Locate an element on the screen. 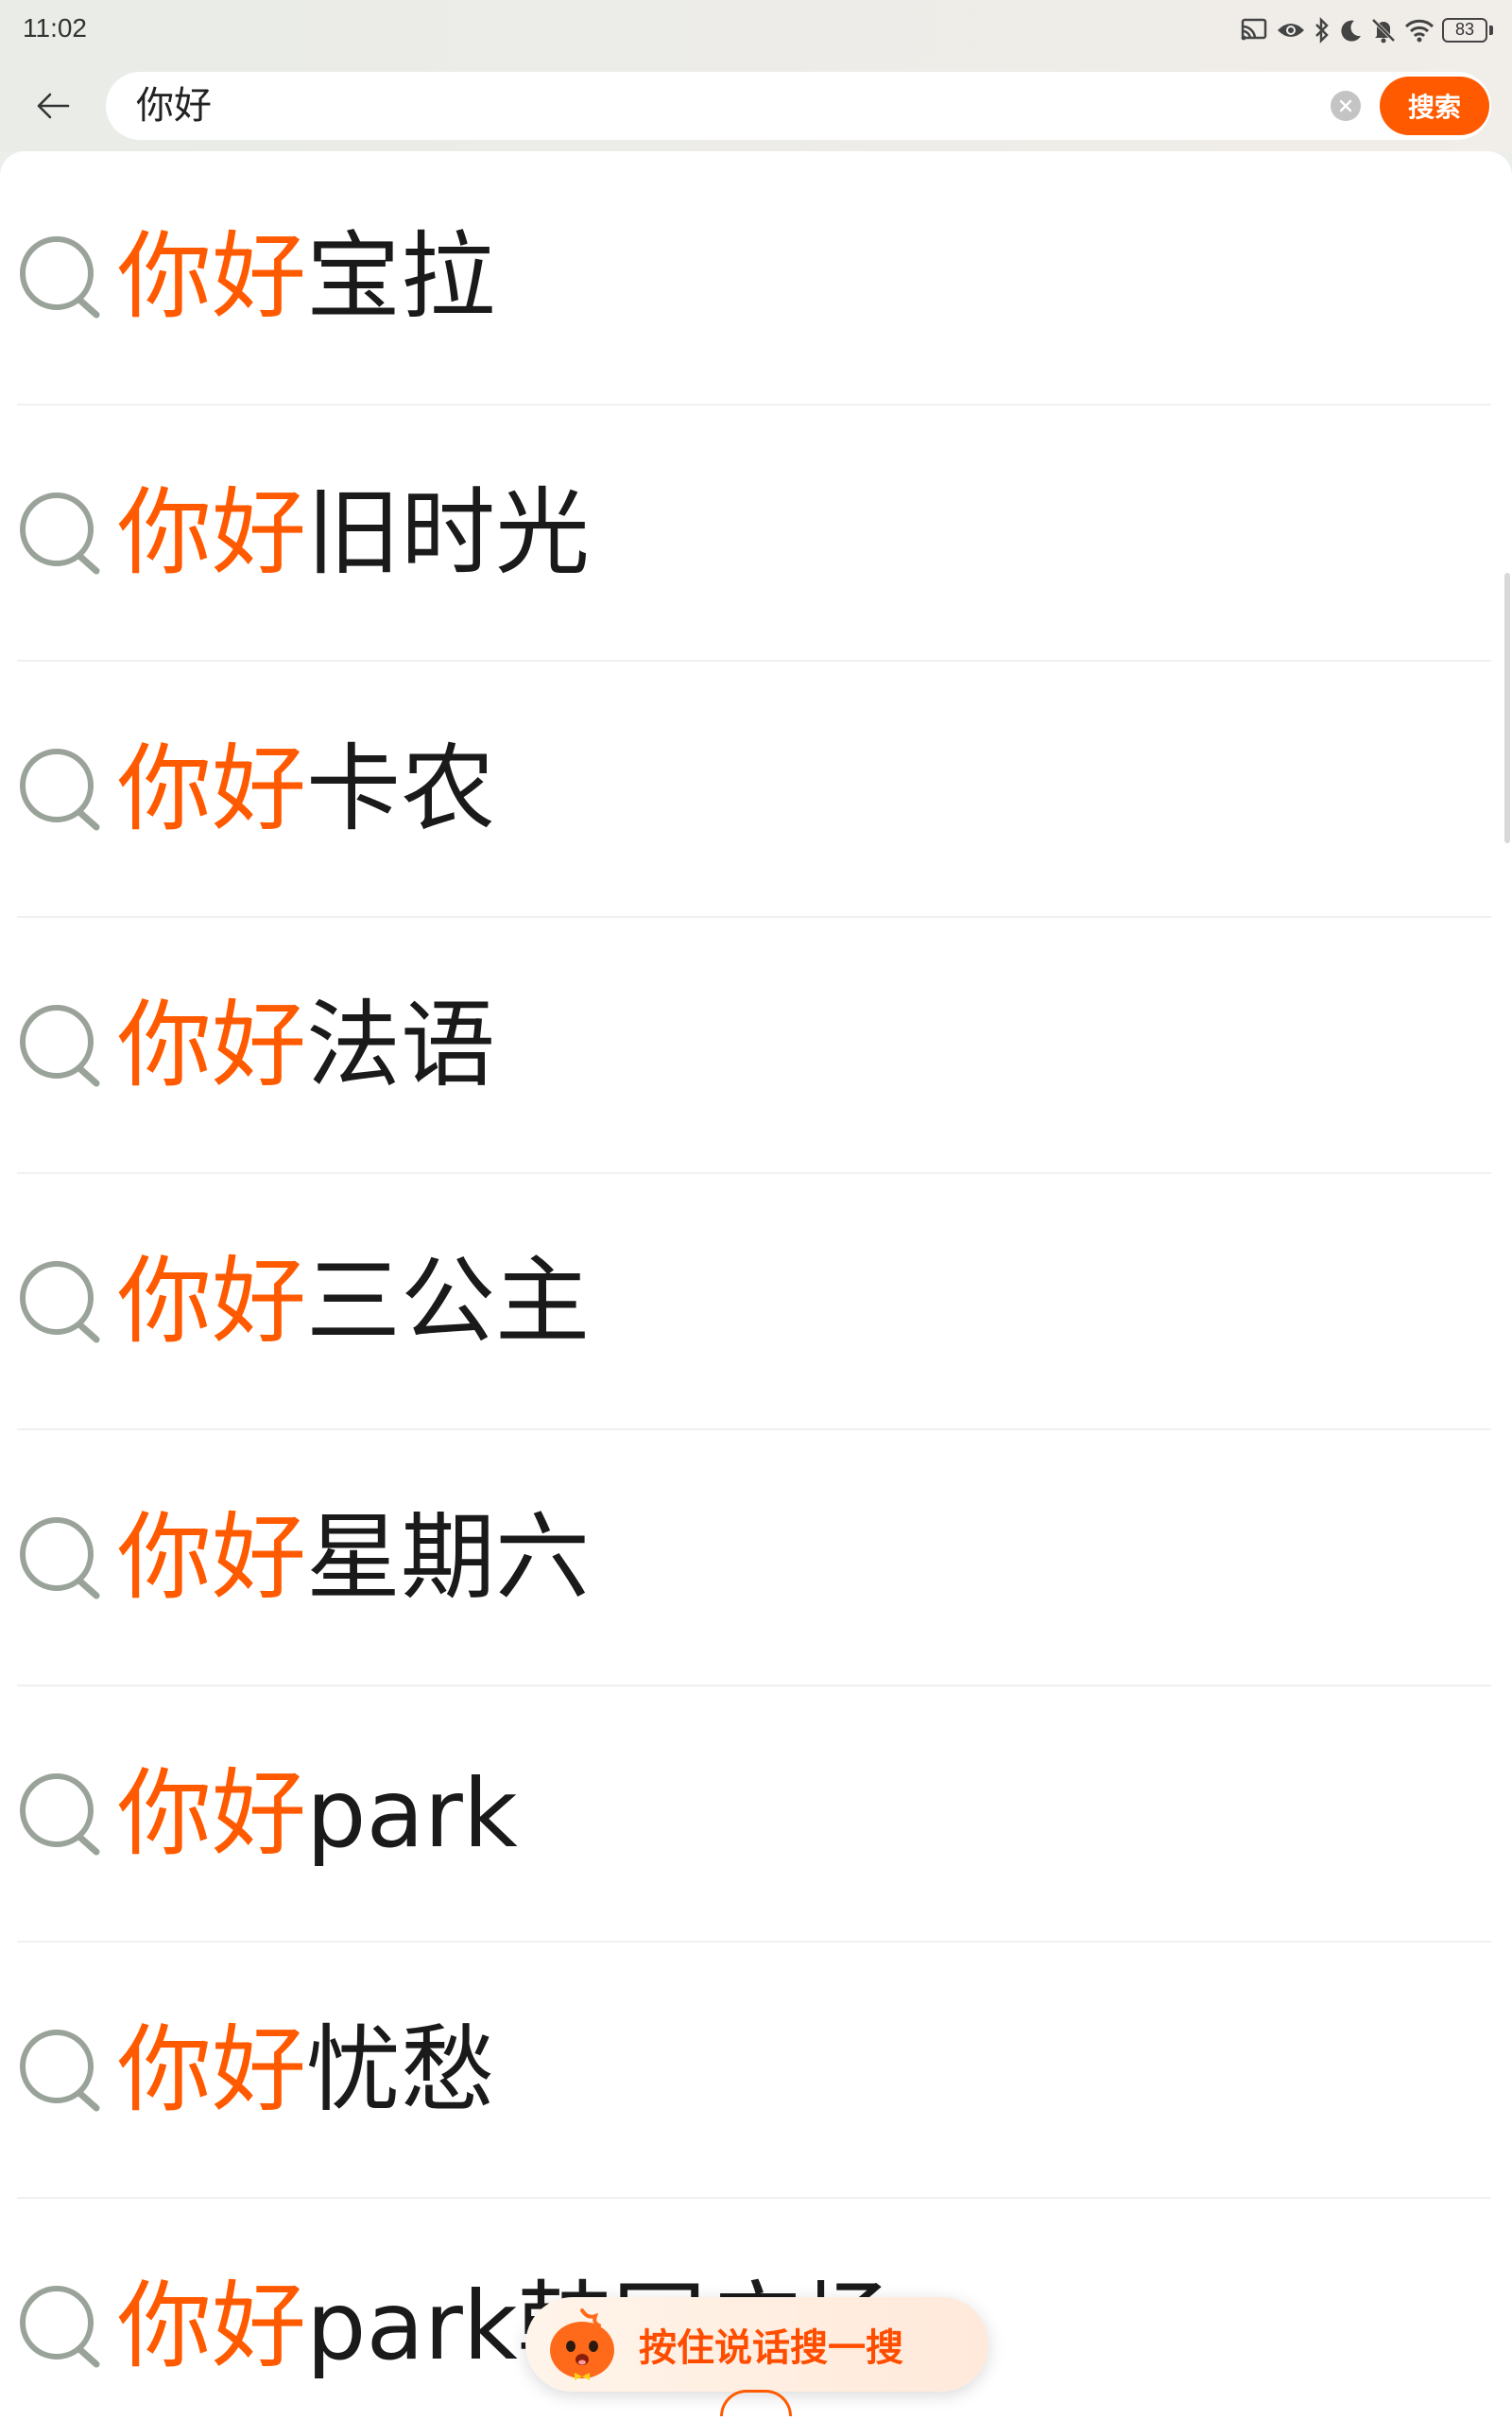 Image resolution: width=1512 pixels, height=2420 pixels. battery-level: 83 is located at coordinates (1464, 30).